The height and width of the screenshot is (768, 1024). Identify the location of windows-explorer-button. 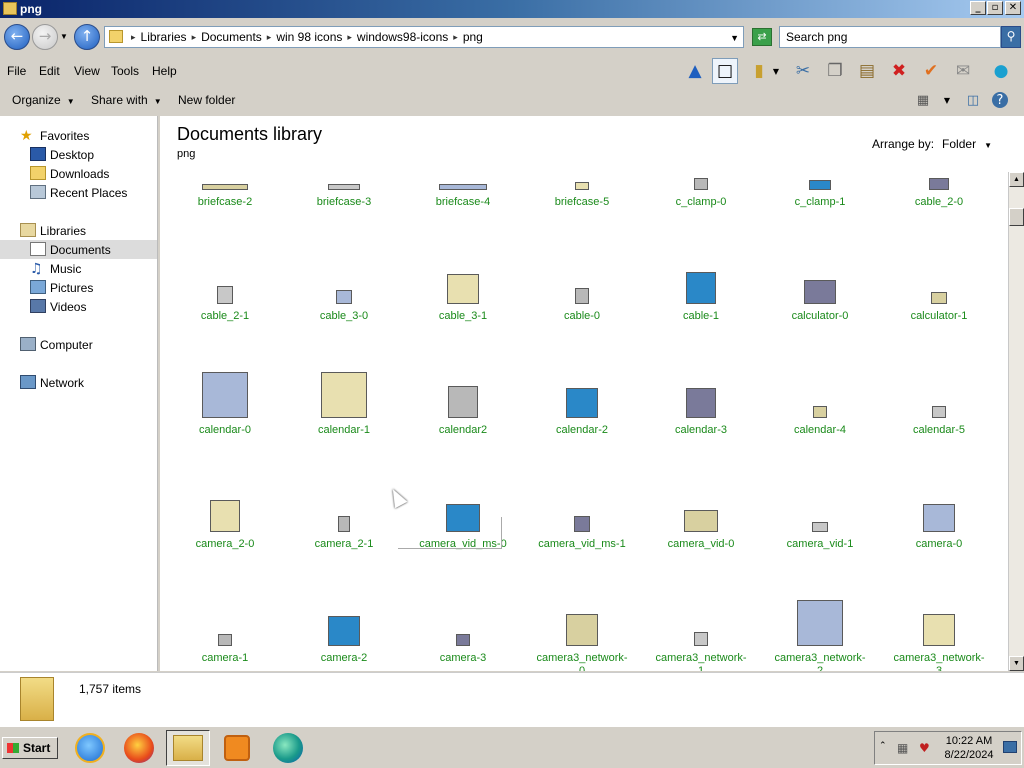
(188, 748).